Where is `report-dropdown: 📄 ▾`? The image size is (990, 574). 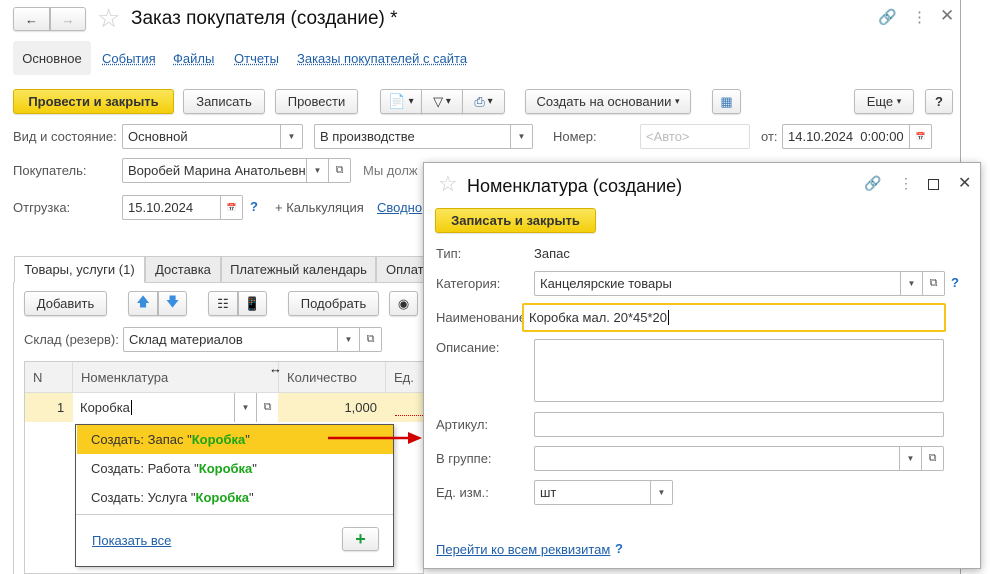 report-dropdown: 📄 ▾ is located at coordinates (401, 101).